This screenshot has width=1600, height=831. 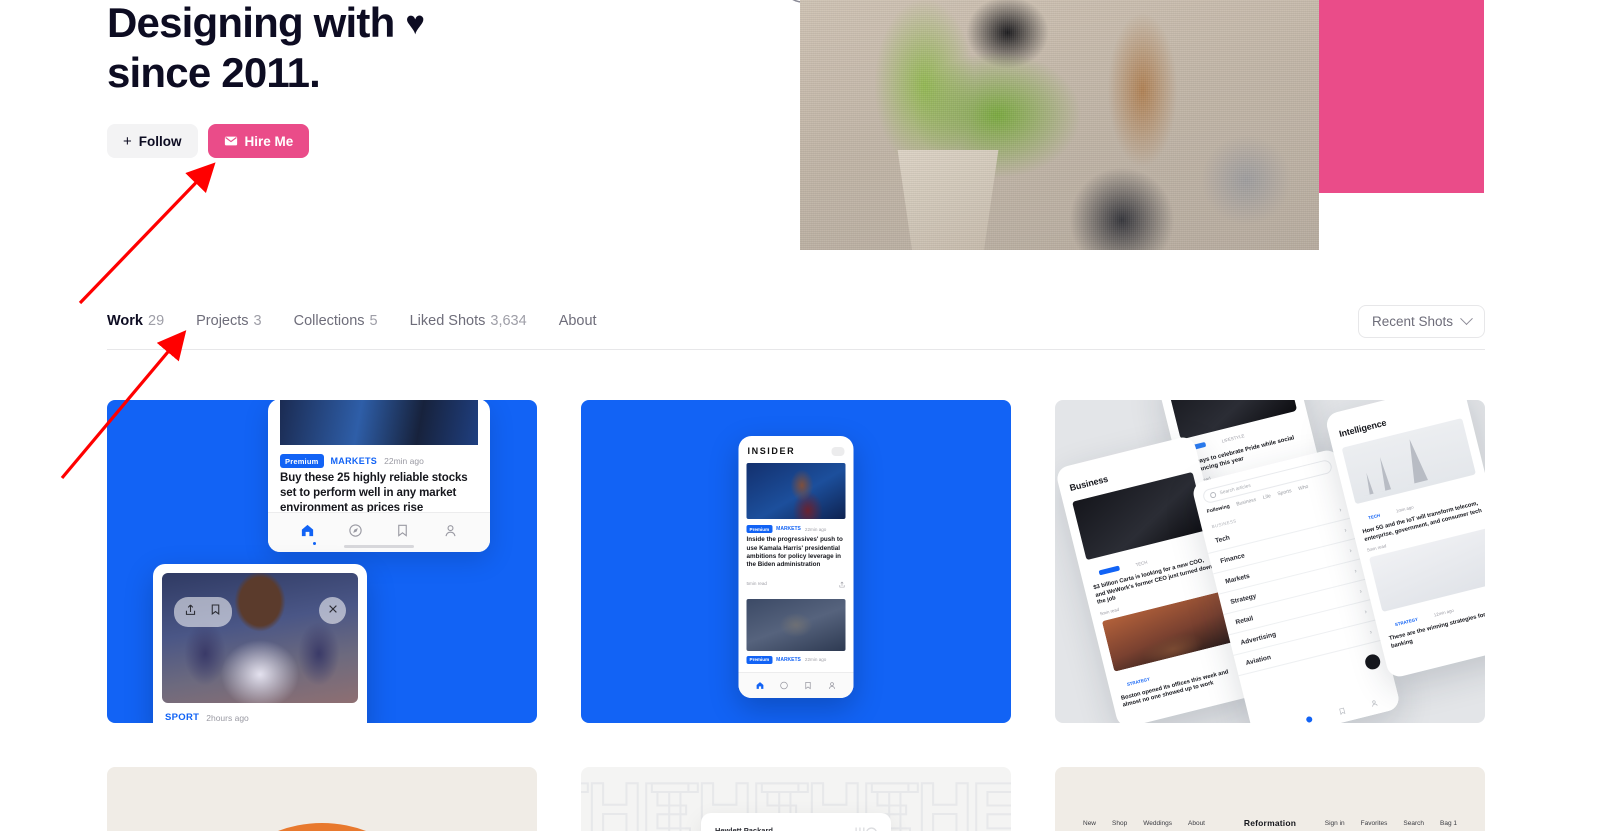 What do you see at coordinates (1284, 492) in the screenshot?
I see `chip-sports: Sports` at bounding box center [1284, 492].